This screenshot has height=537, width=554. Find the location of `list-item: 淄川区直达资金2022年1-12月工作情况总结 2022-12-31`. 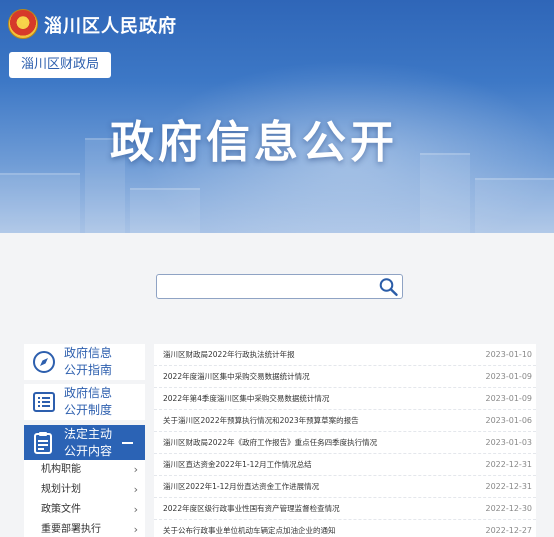

list-item: 淄川区直达资金2022年1-12月工作情况总结 2022-12-31 is located at coordinates (345, 465).